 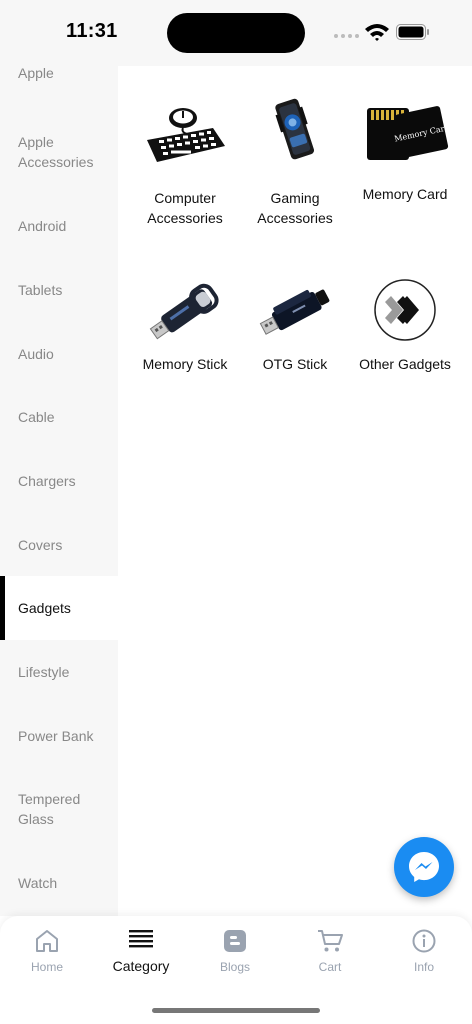 What do you see at coordinates (295, 162) in the screenshot?
I see `category-tile-gaming-accessories: Gaming Accessories` at bounding box center [295, 162].